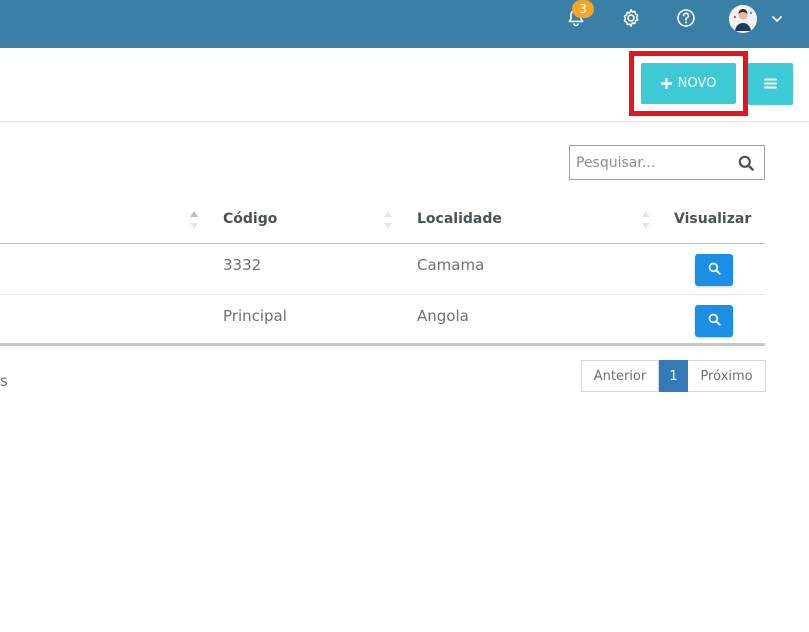 The height and width of the screenshot is (632, 809). Describe the element at coordinates (4, 381) in the screenshot. I see `table-info: s` at that location.